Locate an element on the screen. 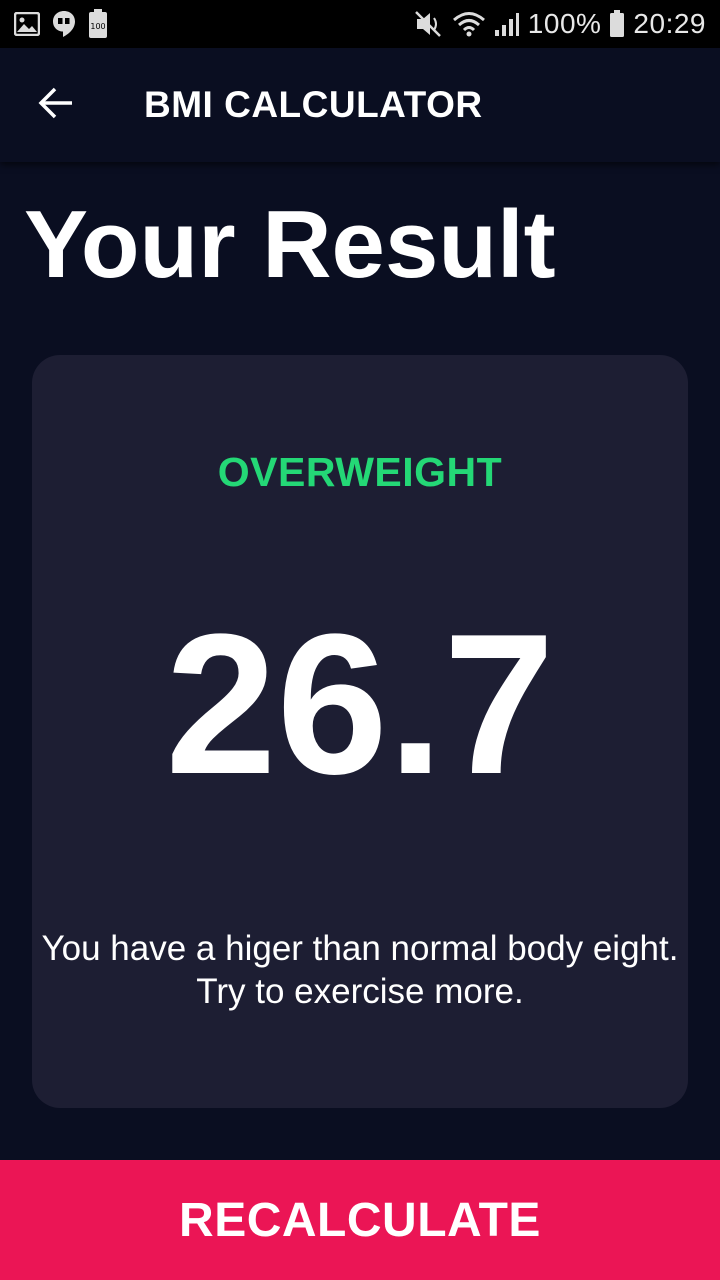 The image size is (720, 1280). hangouts-icon is located at coordinates (64, 24).